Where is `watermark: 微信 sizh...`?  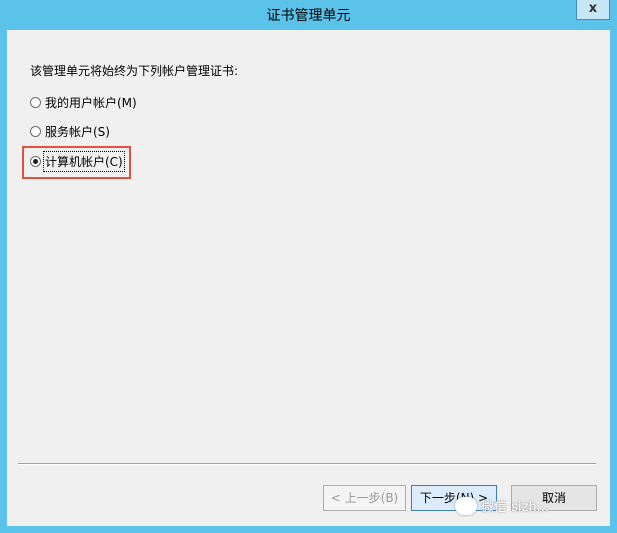 watermark: 微信 sizh... is located at coordinates (502, 505).